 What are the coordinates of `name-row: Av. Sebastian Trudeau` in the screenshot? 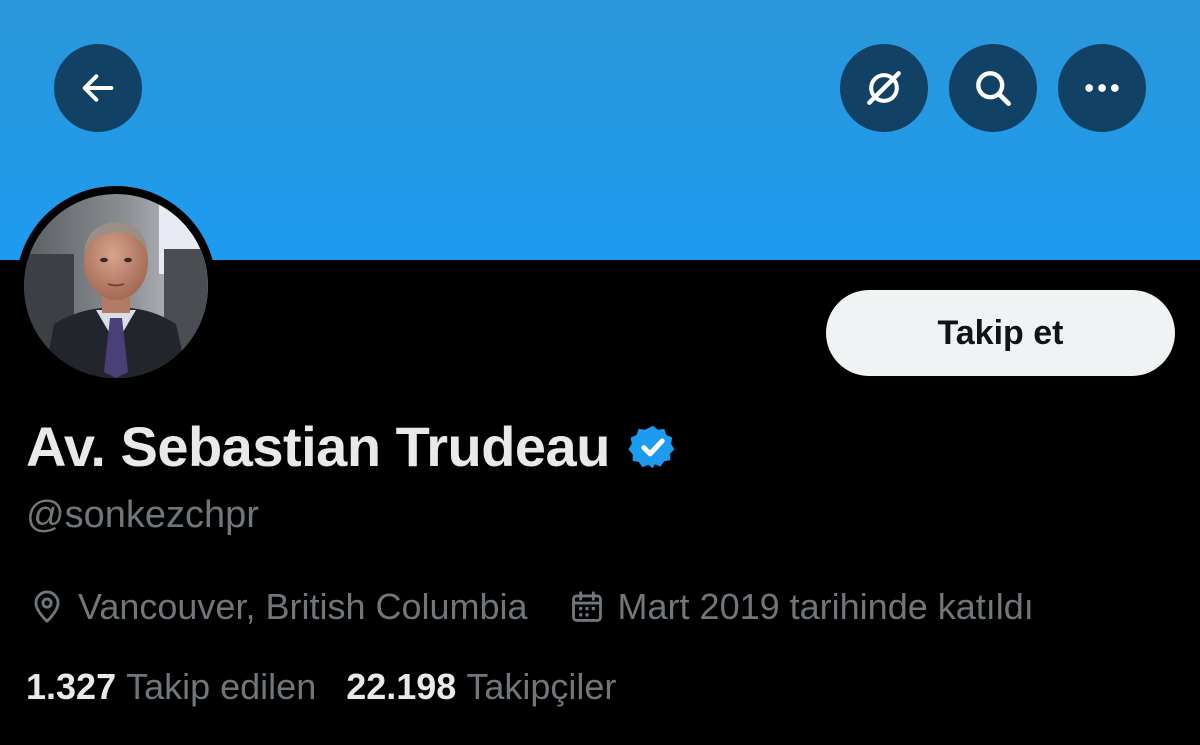 It's located at (352, 446).